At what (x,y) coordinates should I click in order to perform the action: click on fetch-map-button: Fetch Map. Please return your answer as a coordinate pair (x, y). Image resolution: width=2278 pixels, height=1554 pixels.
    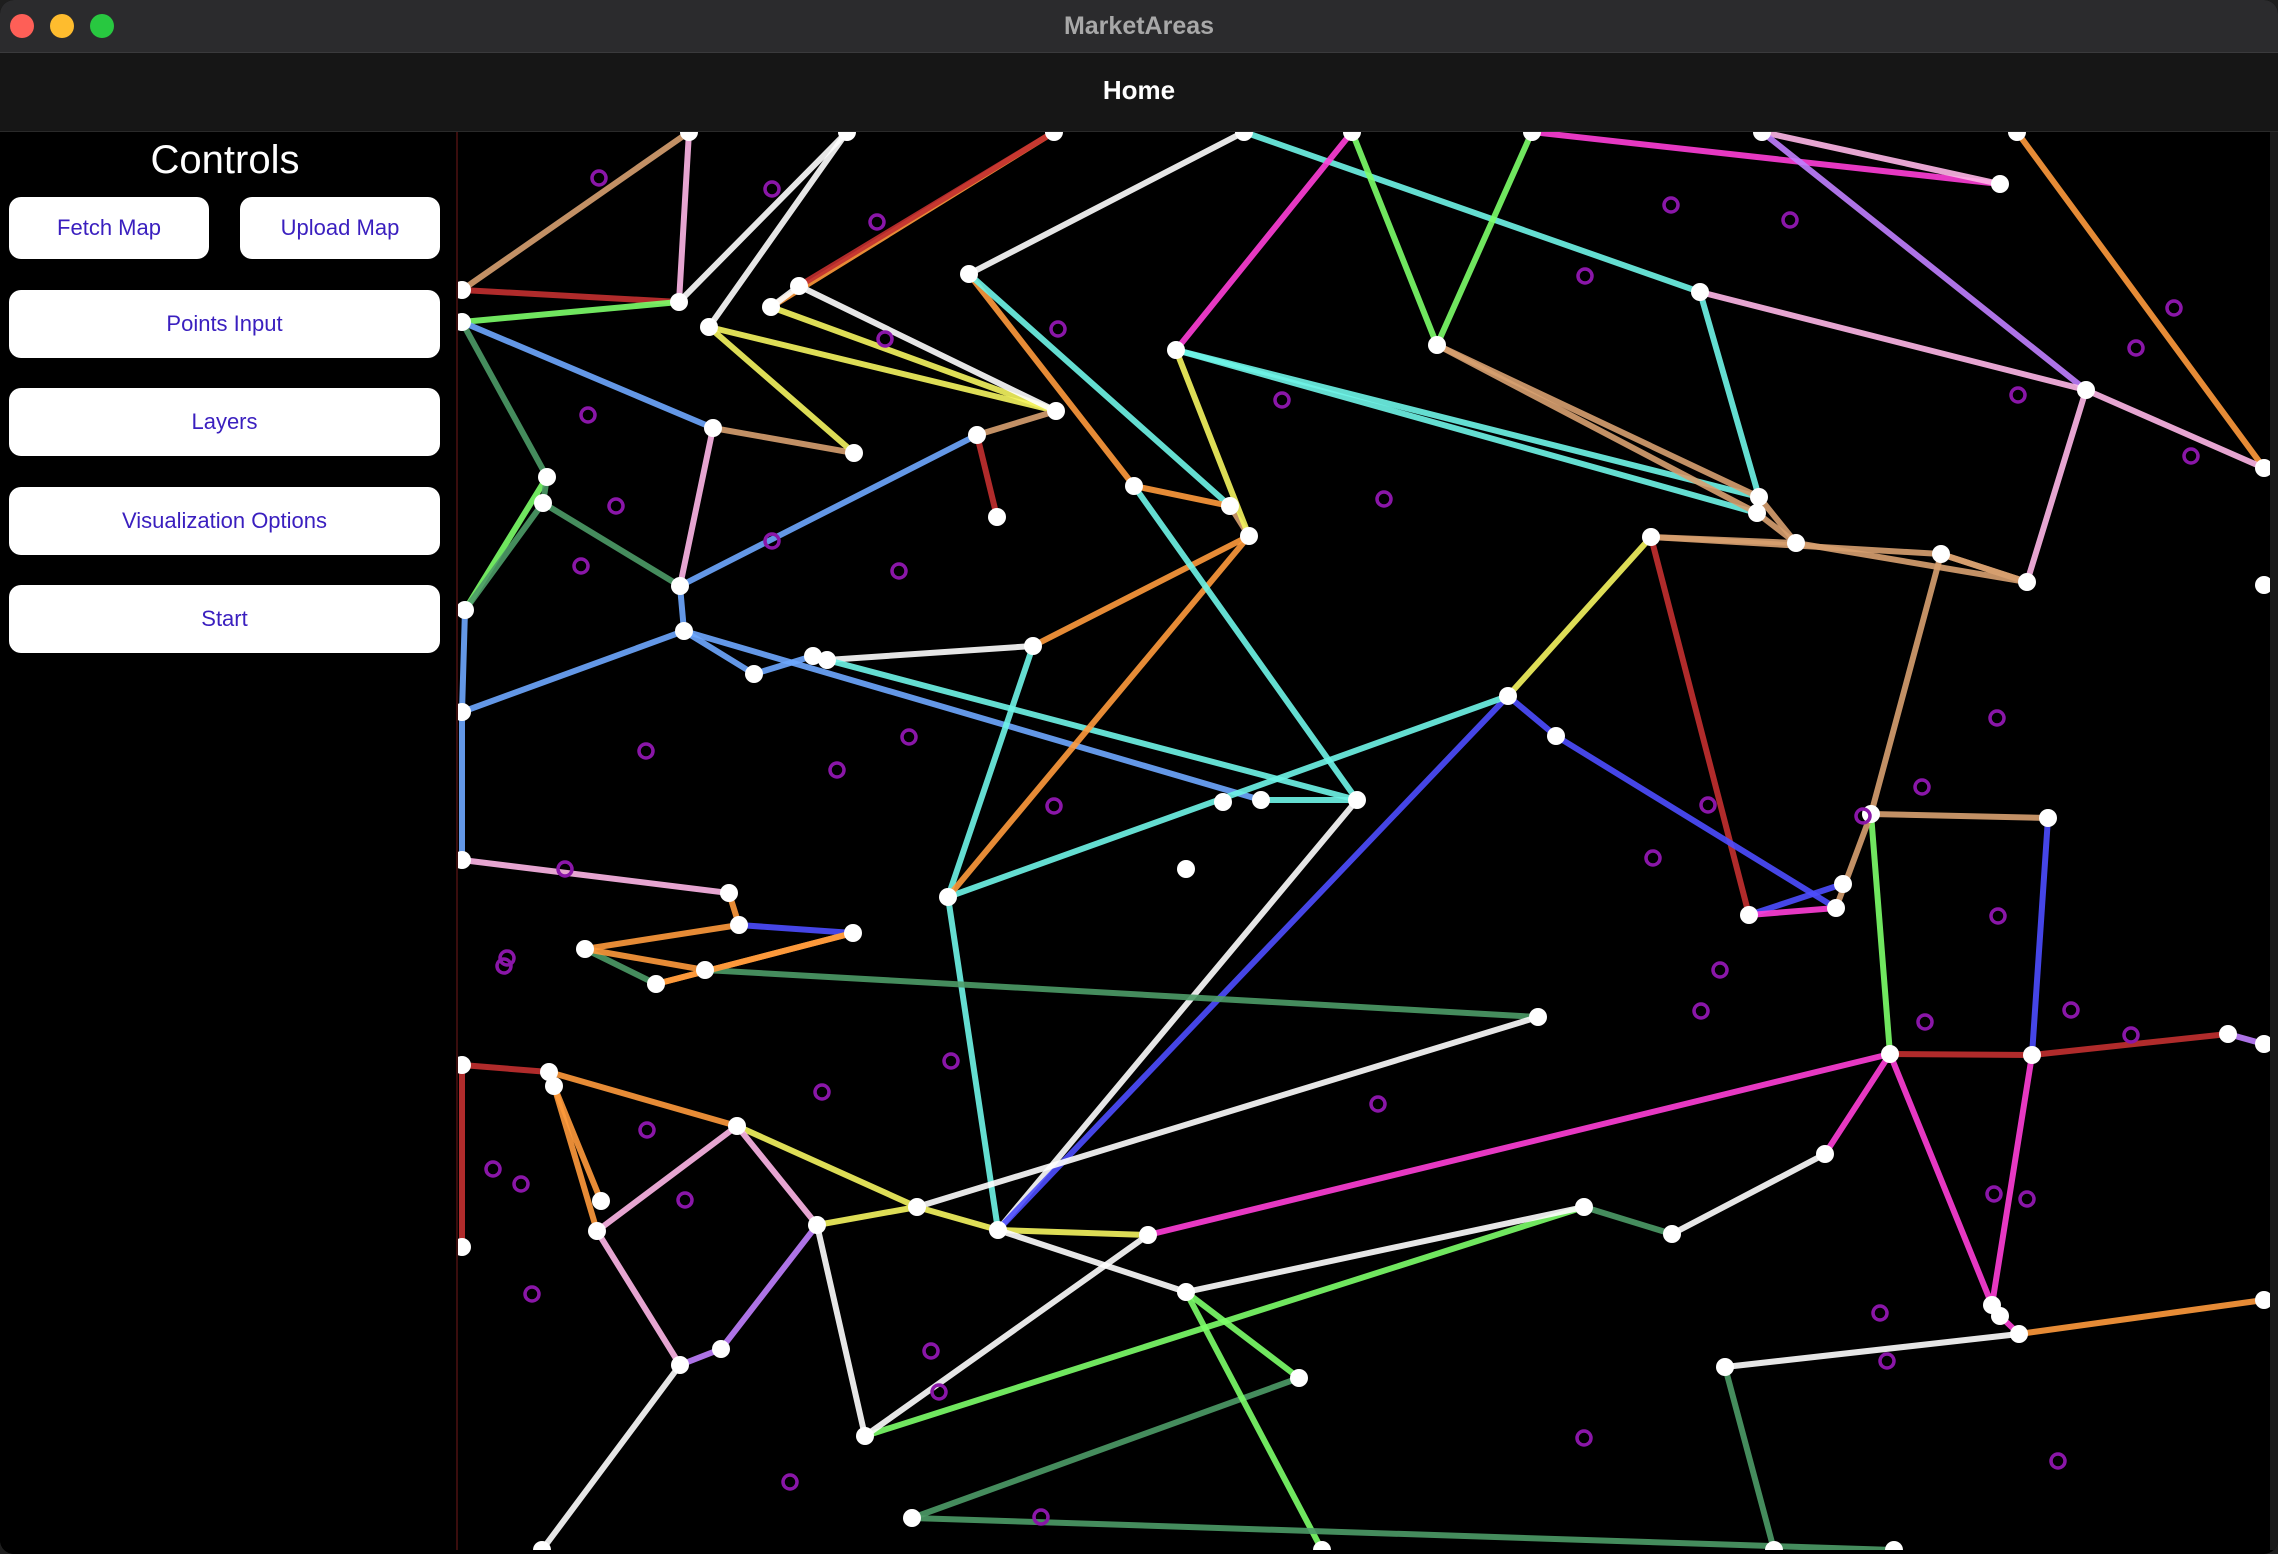
    Looking at the image, I should click on (109, 228).